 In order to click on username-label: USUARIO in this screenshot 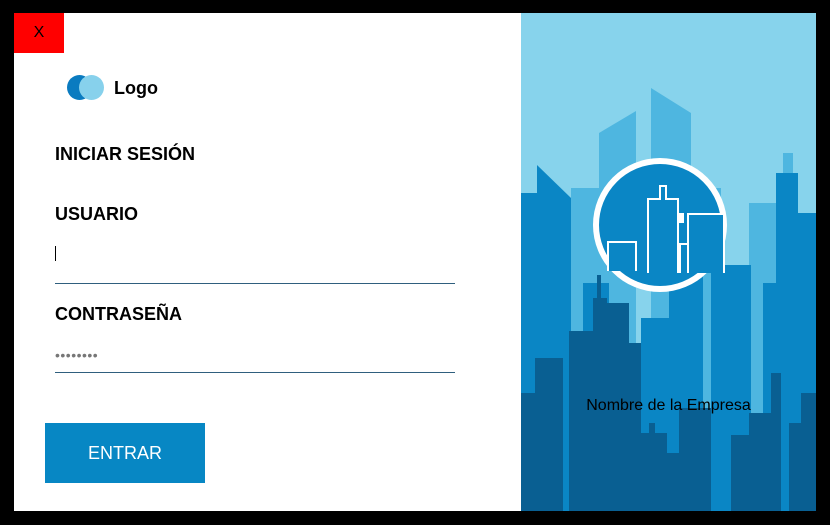, I will do `click(97, 214)`.